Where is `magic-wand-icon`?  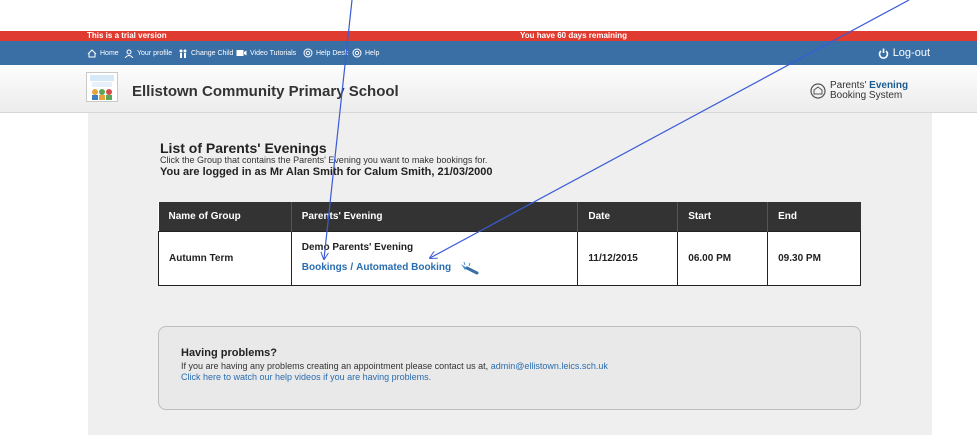 magic-wand-icon is located at coordinates (469, 268).